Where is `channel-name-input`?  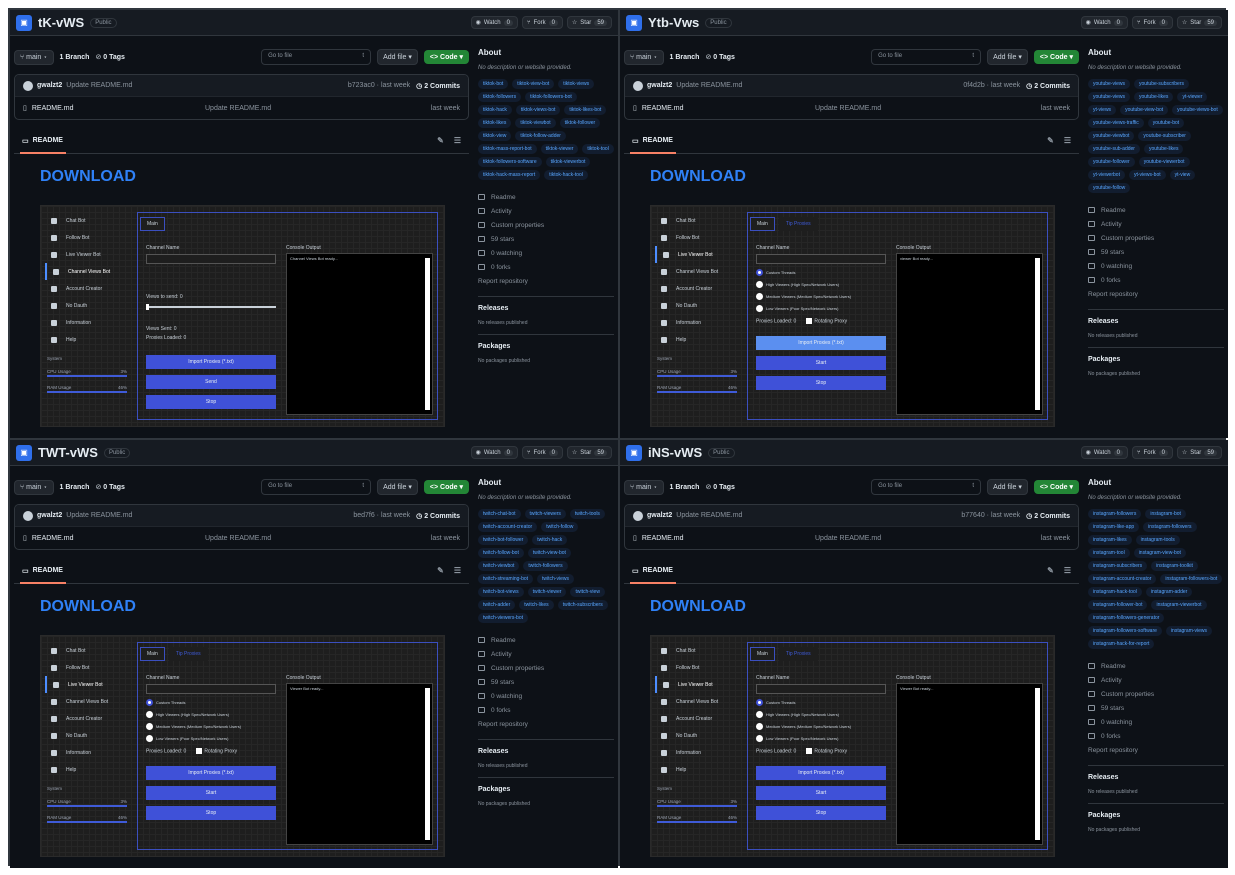
channel-name-input is located at coordinates (211, 689).